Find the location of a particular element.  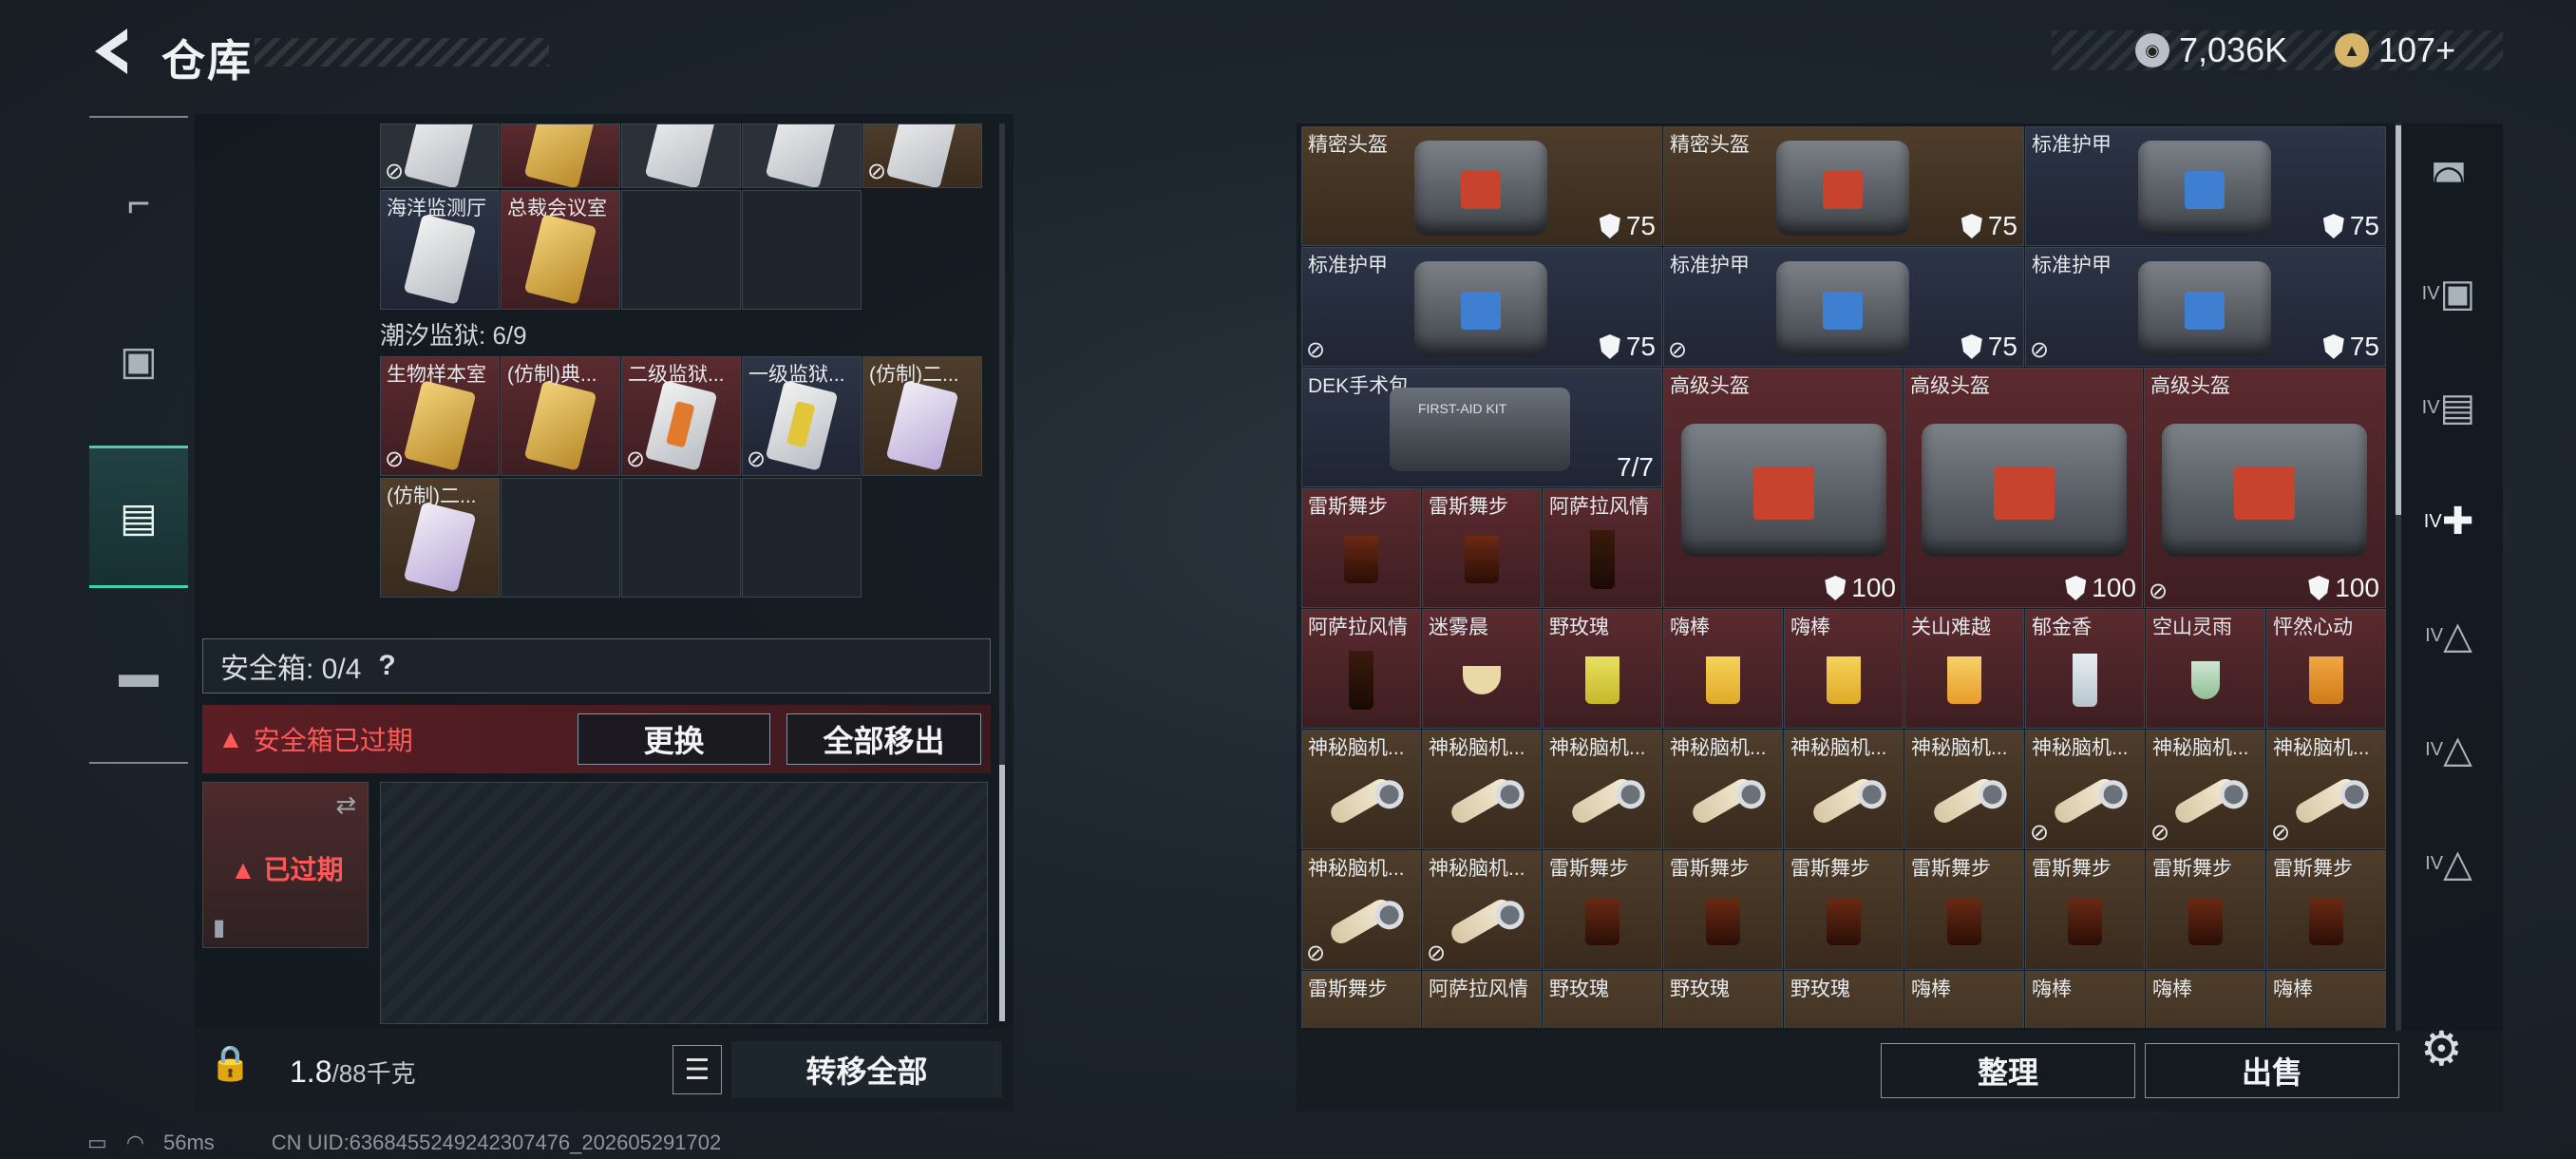

replace-button: 更换 is located at coordinates (674, 739).